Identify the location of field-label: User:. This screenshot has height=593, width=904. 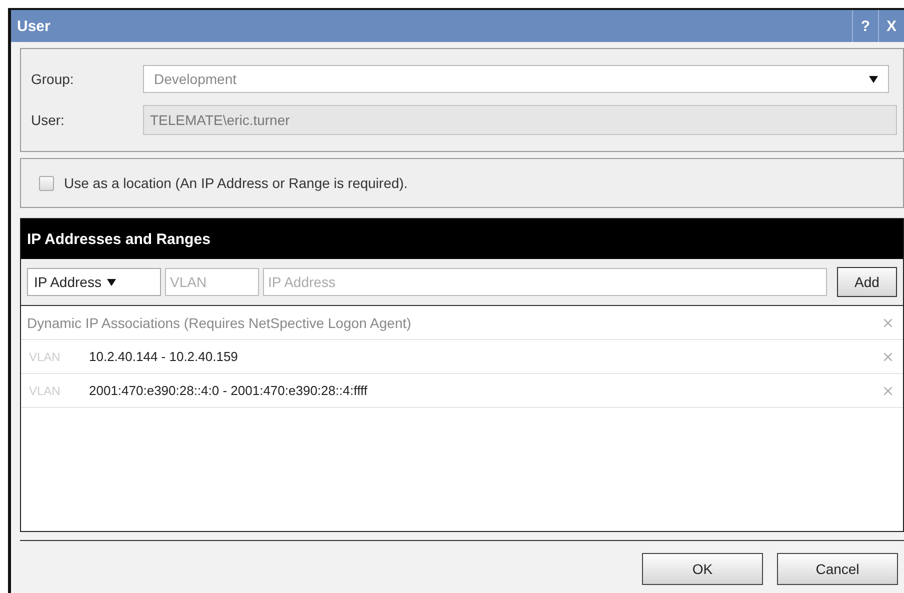
(48, 120).